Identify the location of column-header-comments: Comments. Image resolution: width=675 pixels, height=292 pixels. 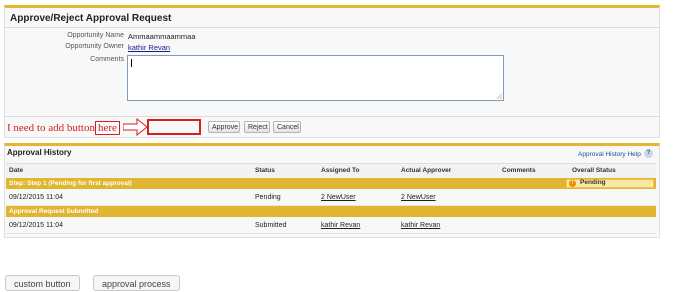
(519, 170).